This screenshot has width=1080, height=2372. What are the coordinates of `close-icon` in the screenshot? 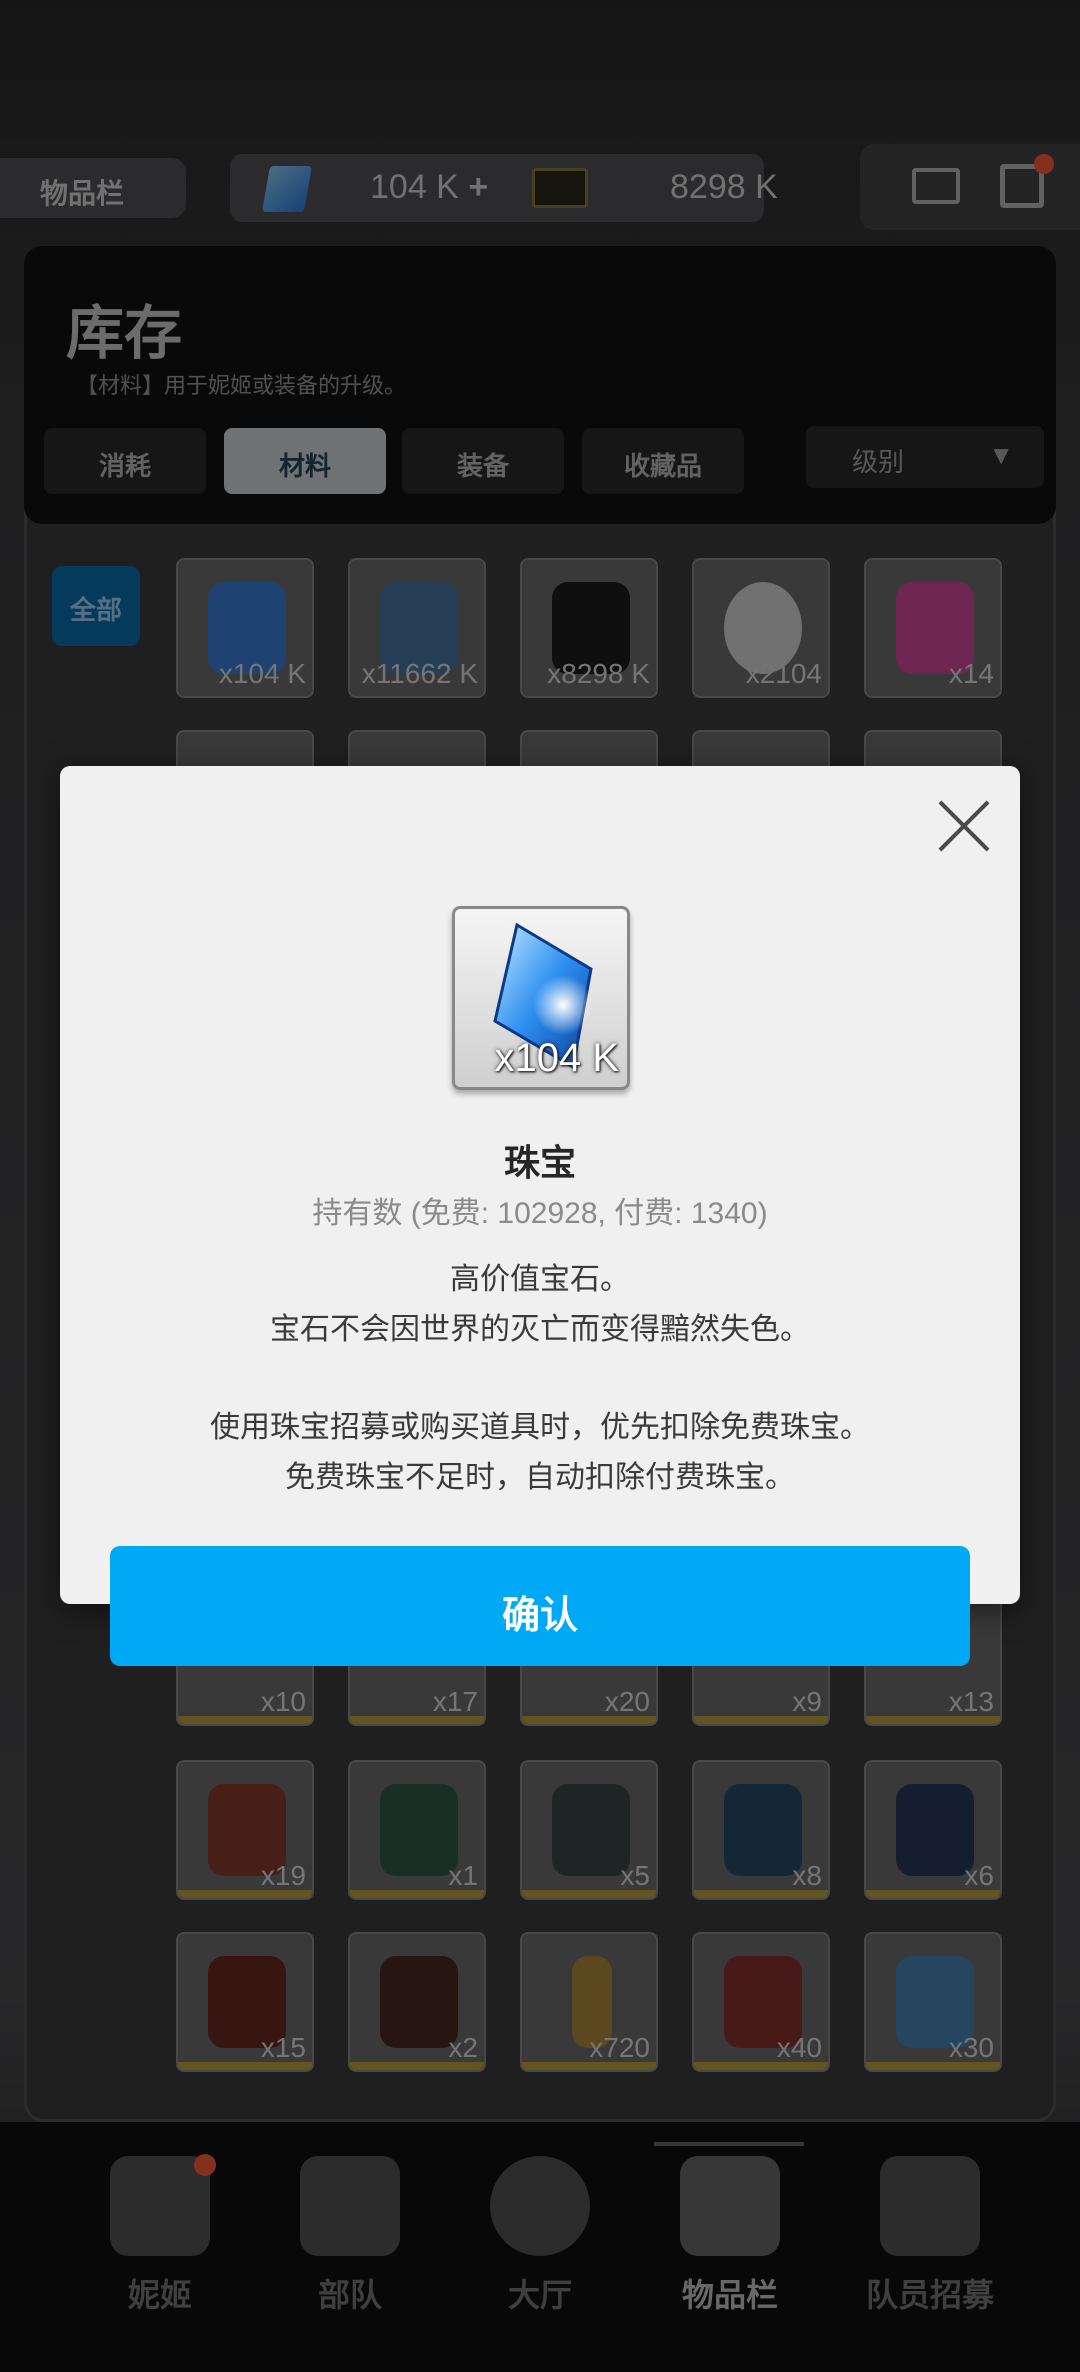 It's located at (964, 826).